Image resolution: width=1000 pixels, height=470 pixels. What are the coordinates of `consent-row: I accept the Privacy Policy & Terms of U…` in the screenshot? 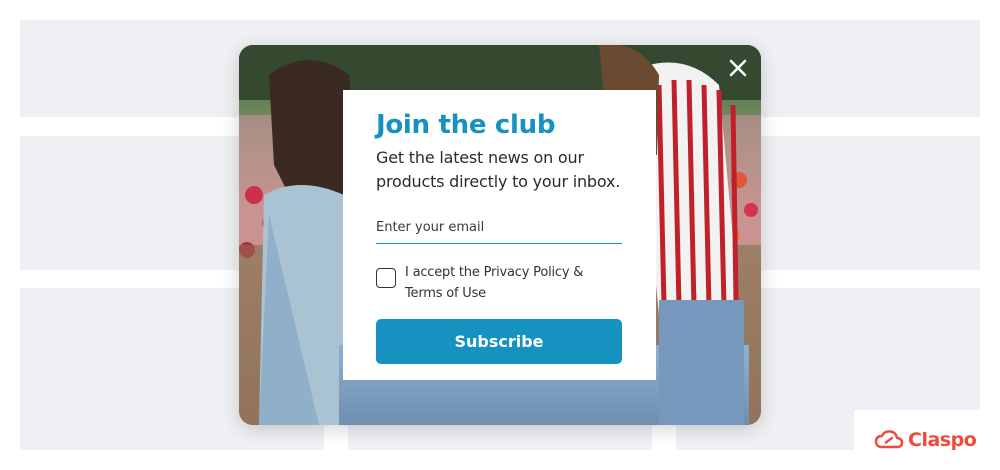 It's located at (499, 283).